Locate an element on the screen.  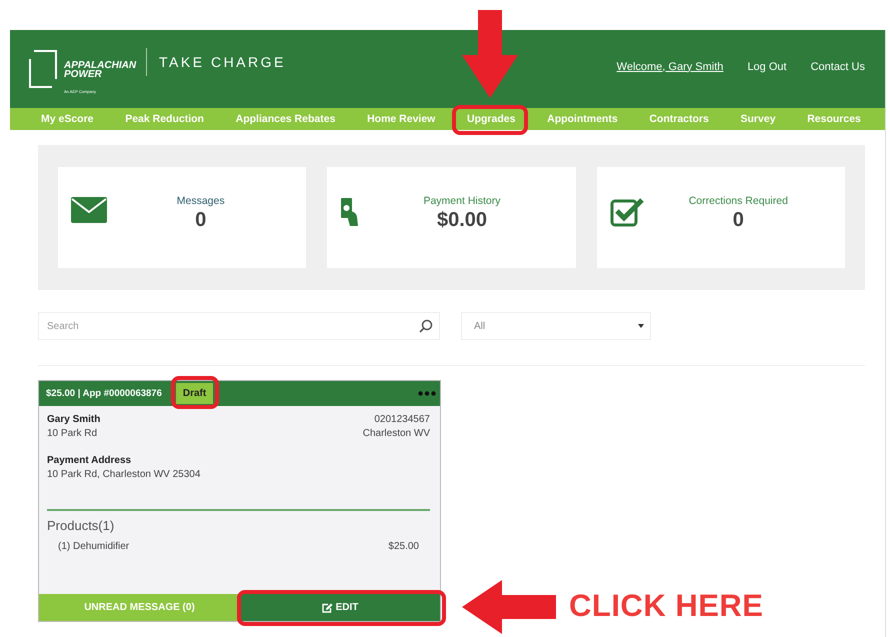
product-name: TAKE CHARGE is located at coordinates (222, 62).